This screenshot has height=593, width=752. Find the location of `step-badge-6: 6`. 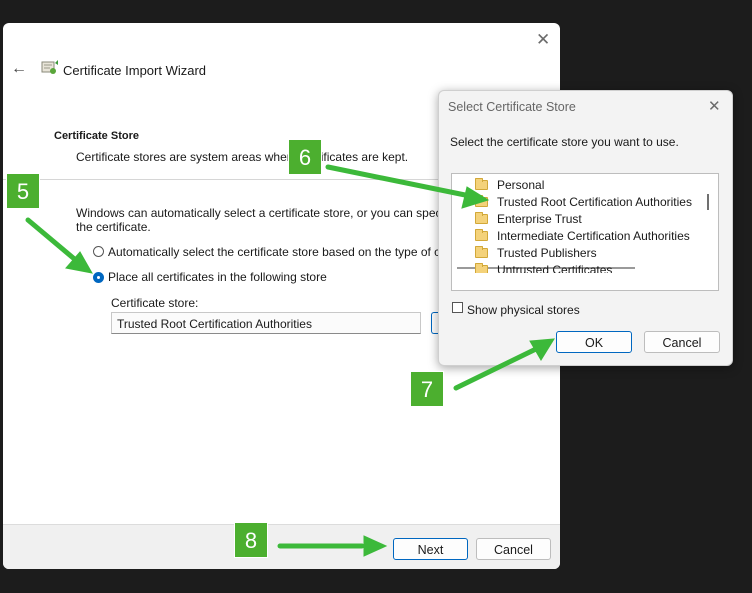

step-badge-6: 6 is located at coordinates (305, 157).